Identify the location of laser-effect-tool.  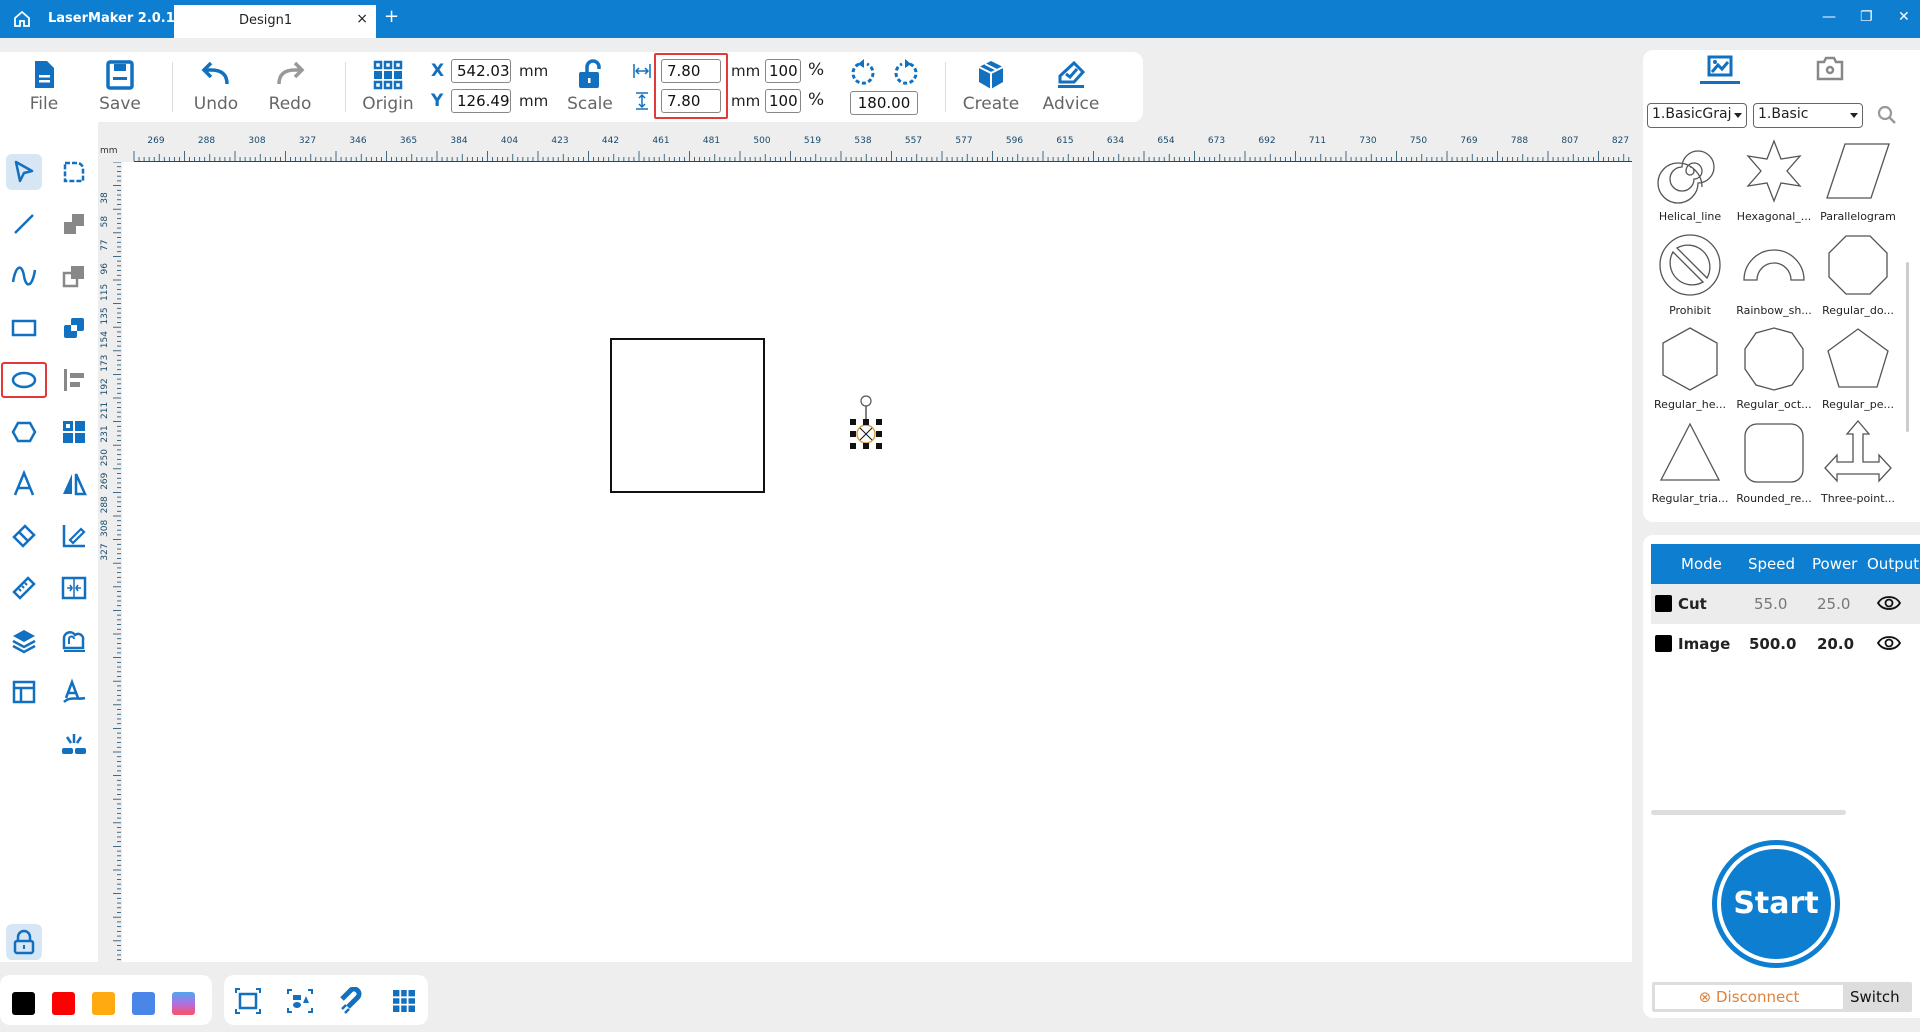
(74, 744).